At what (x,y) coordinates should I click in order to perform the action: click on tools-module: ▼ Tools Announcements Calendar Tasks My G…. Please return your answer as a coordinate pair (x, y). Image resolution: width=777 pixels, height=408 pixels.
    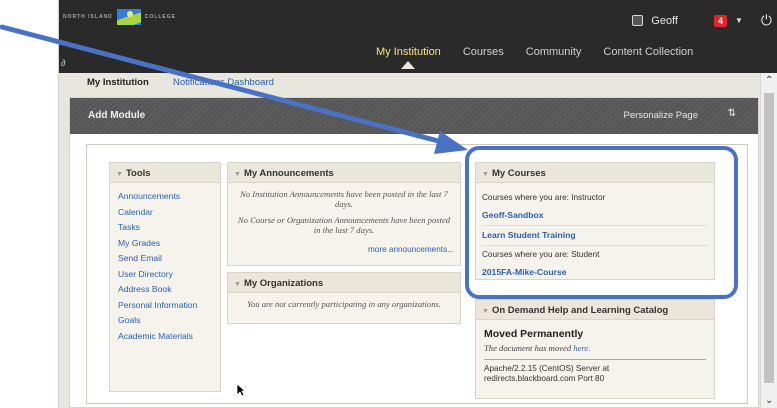
    Looking at the image, I should click on (165, 277).